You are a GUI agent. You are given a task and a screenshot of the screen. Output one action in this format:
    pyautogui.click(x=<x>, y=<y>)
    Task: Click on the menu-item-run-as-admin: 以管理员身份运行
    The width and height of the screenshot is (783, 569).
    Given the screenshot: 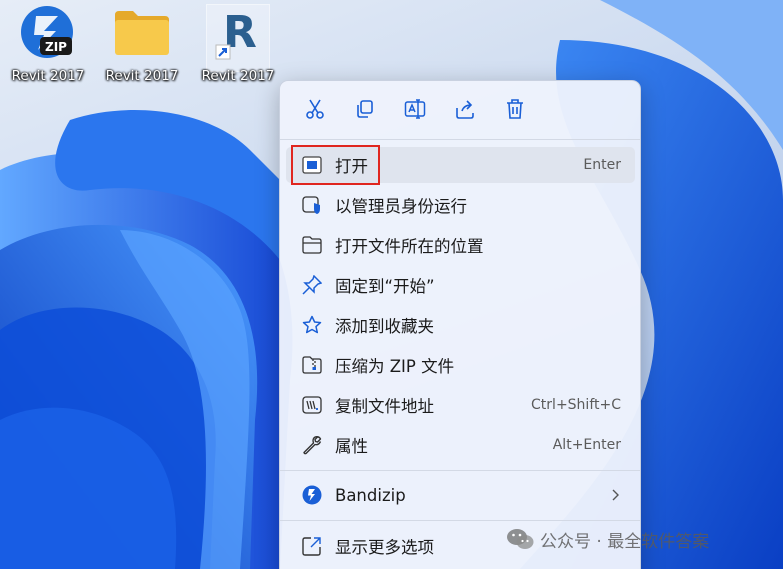 What is the action you would take?
    pyautogui.click(x=460, y=205)
    